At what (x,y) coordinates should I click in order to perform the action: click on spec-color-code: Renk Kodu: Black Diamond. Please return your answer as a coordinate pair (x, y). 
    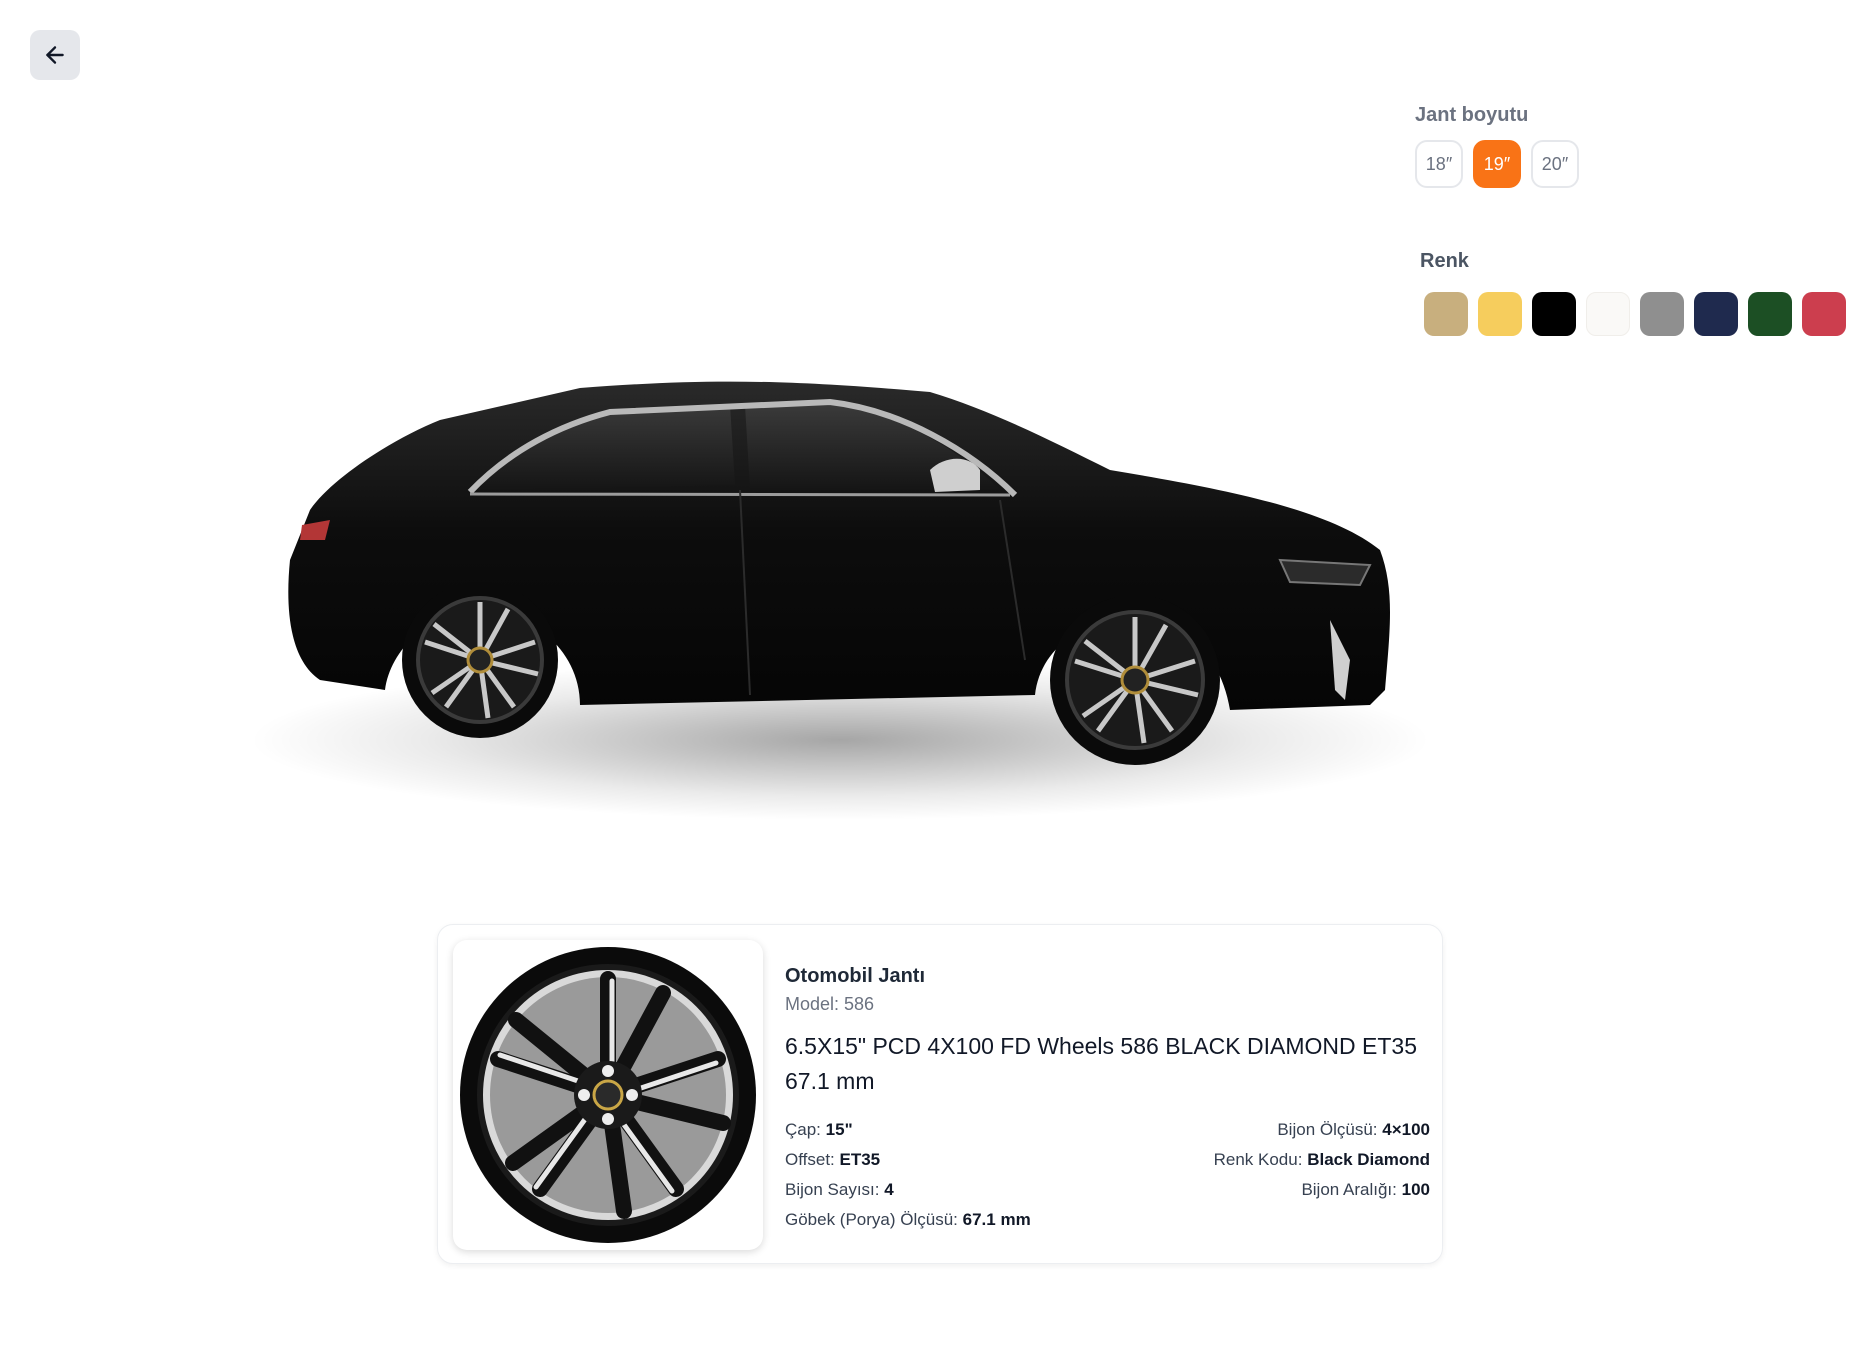
    Looking at the image, I should click on (1322, 1160).